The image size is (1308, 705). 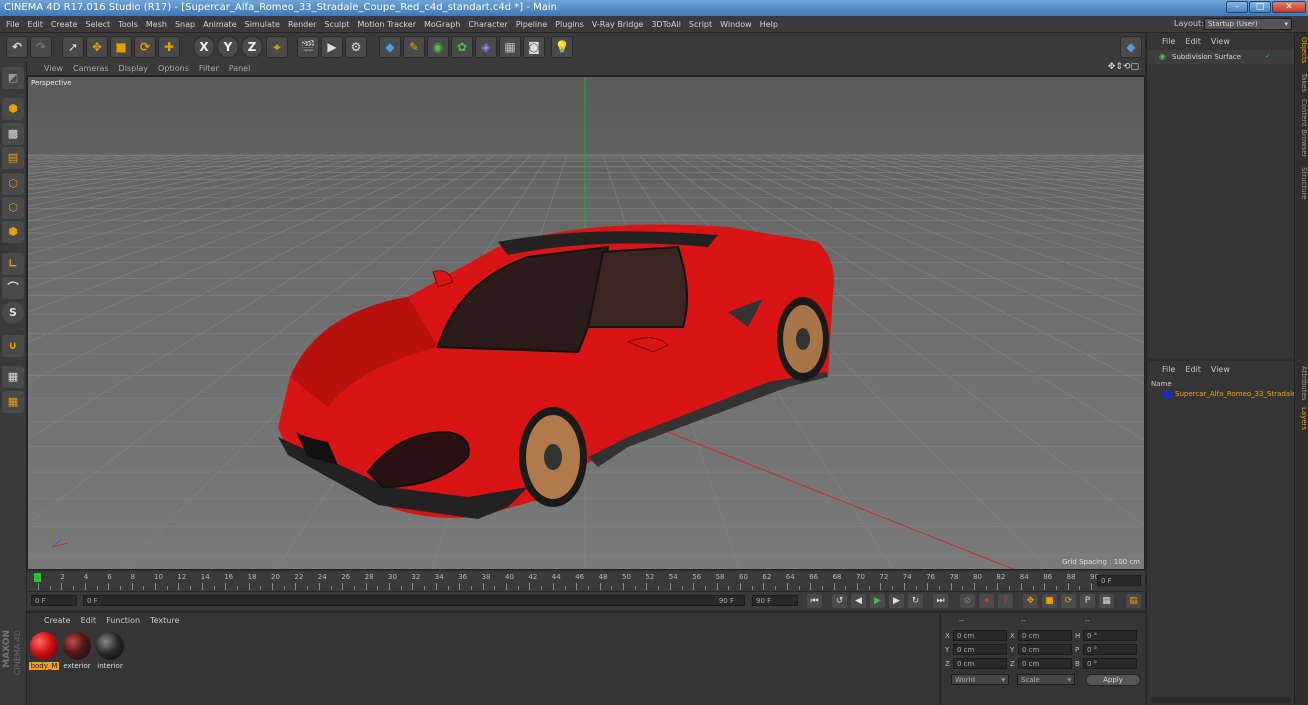 What do you see at coordinates (1302, 418) in the screenshot?
I see `tab-layers: Layers` at bounding box center [1302, 418].